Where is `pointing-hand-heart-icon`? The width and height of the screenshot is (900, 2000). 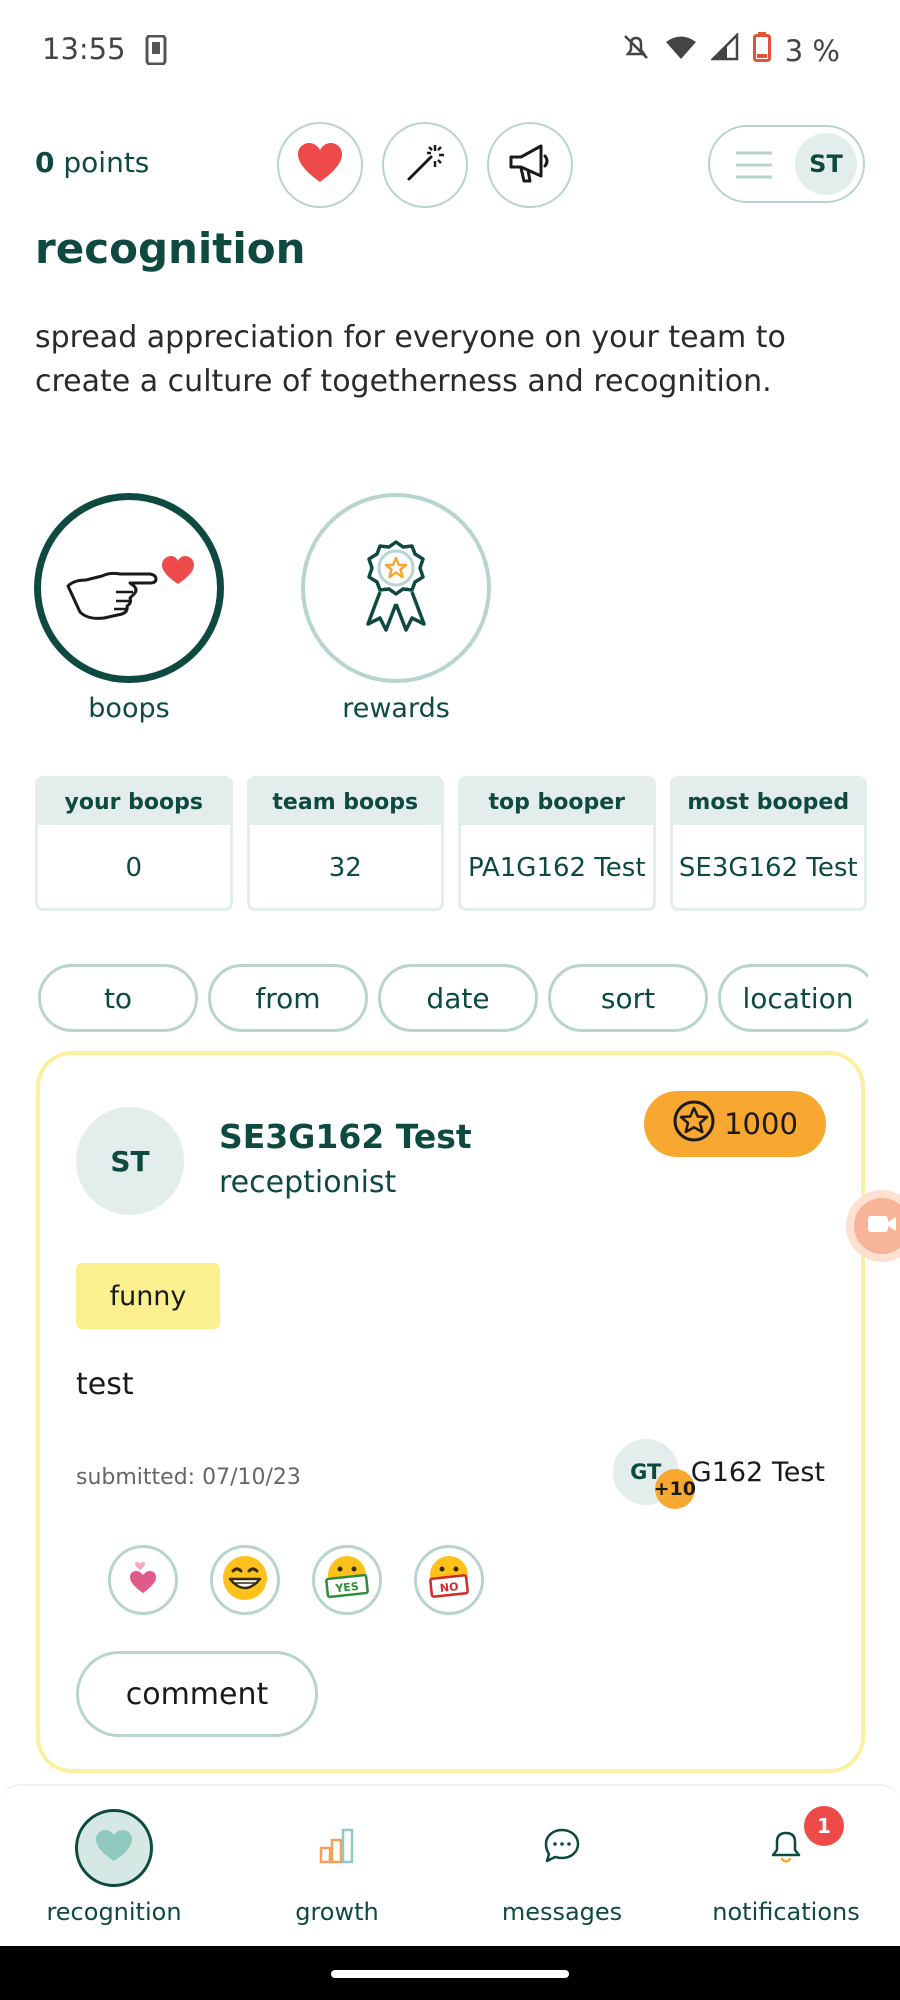 pointing-hand-heart-icon is located at coordinates (129, 588).